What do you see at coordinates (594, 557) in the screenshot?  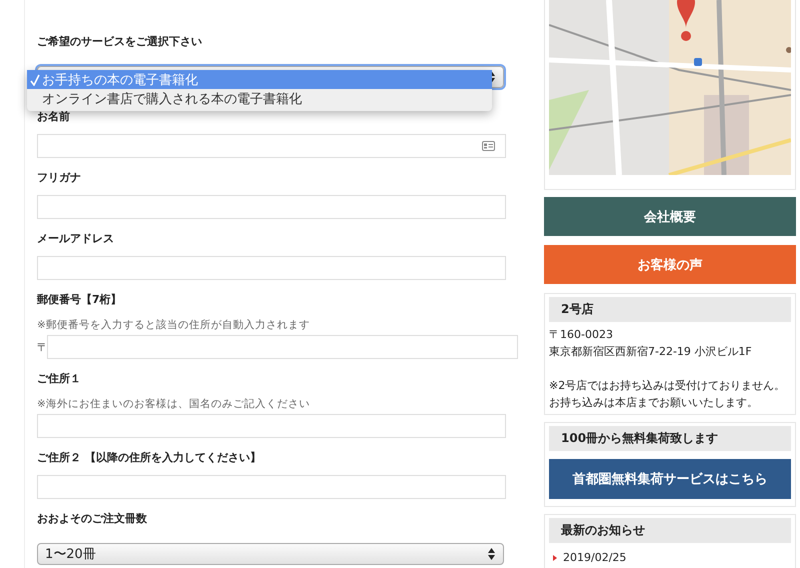 I see `news-date: 2019/02/25` at bounding box center [594, 557].